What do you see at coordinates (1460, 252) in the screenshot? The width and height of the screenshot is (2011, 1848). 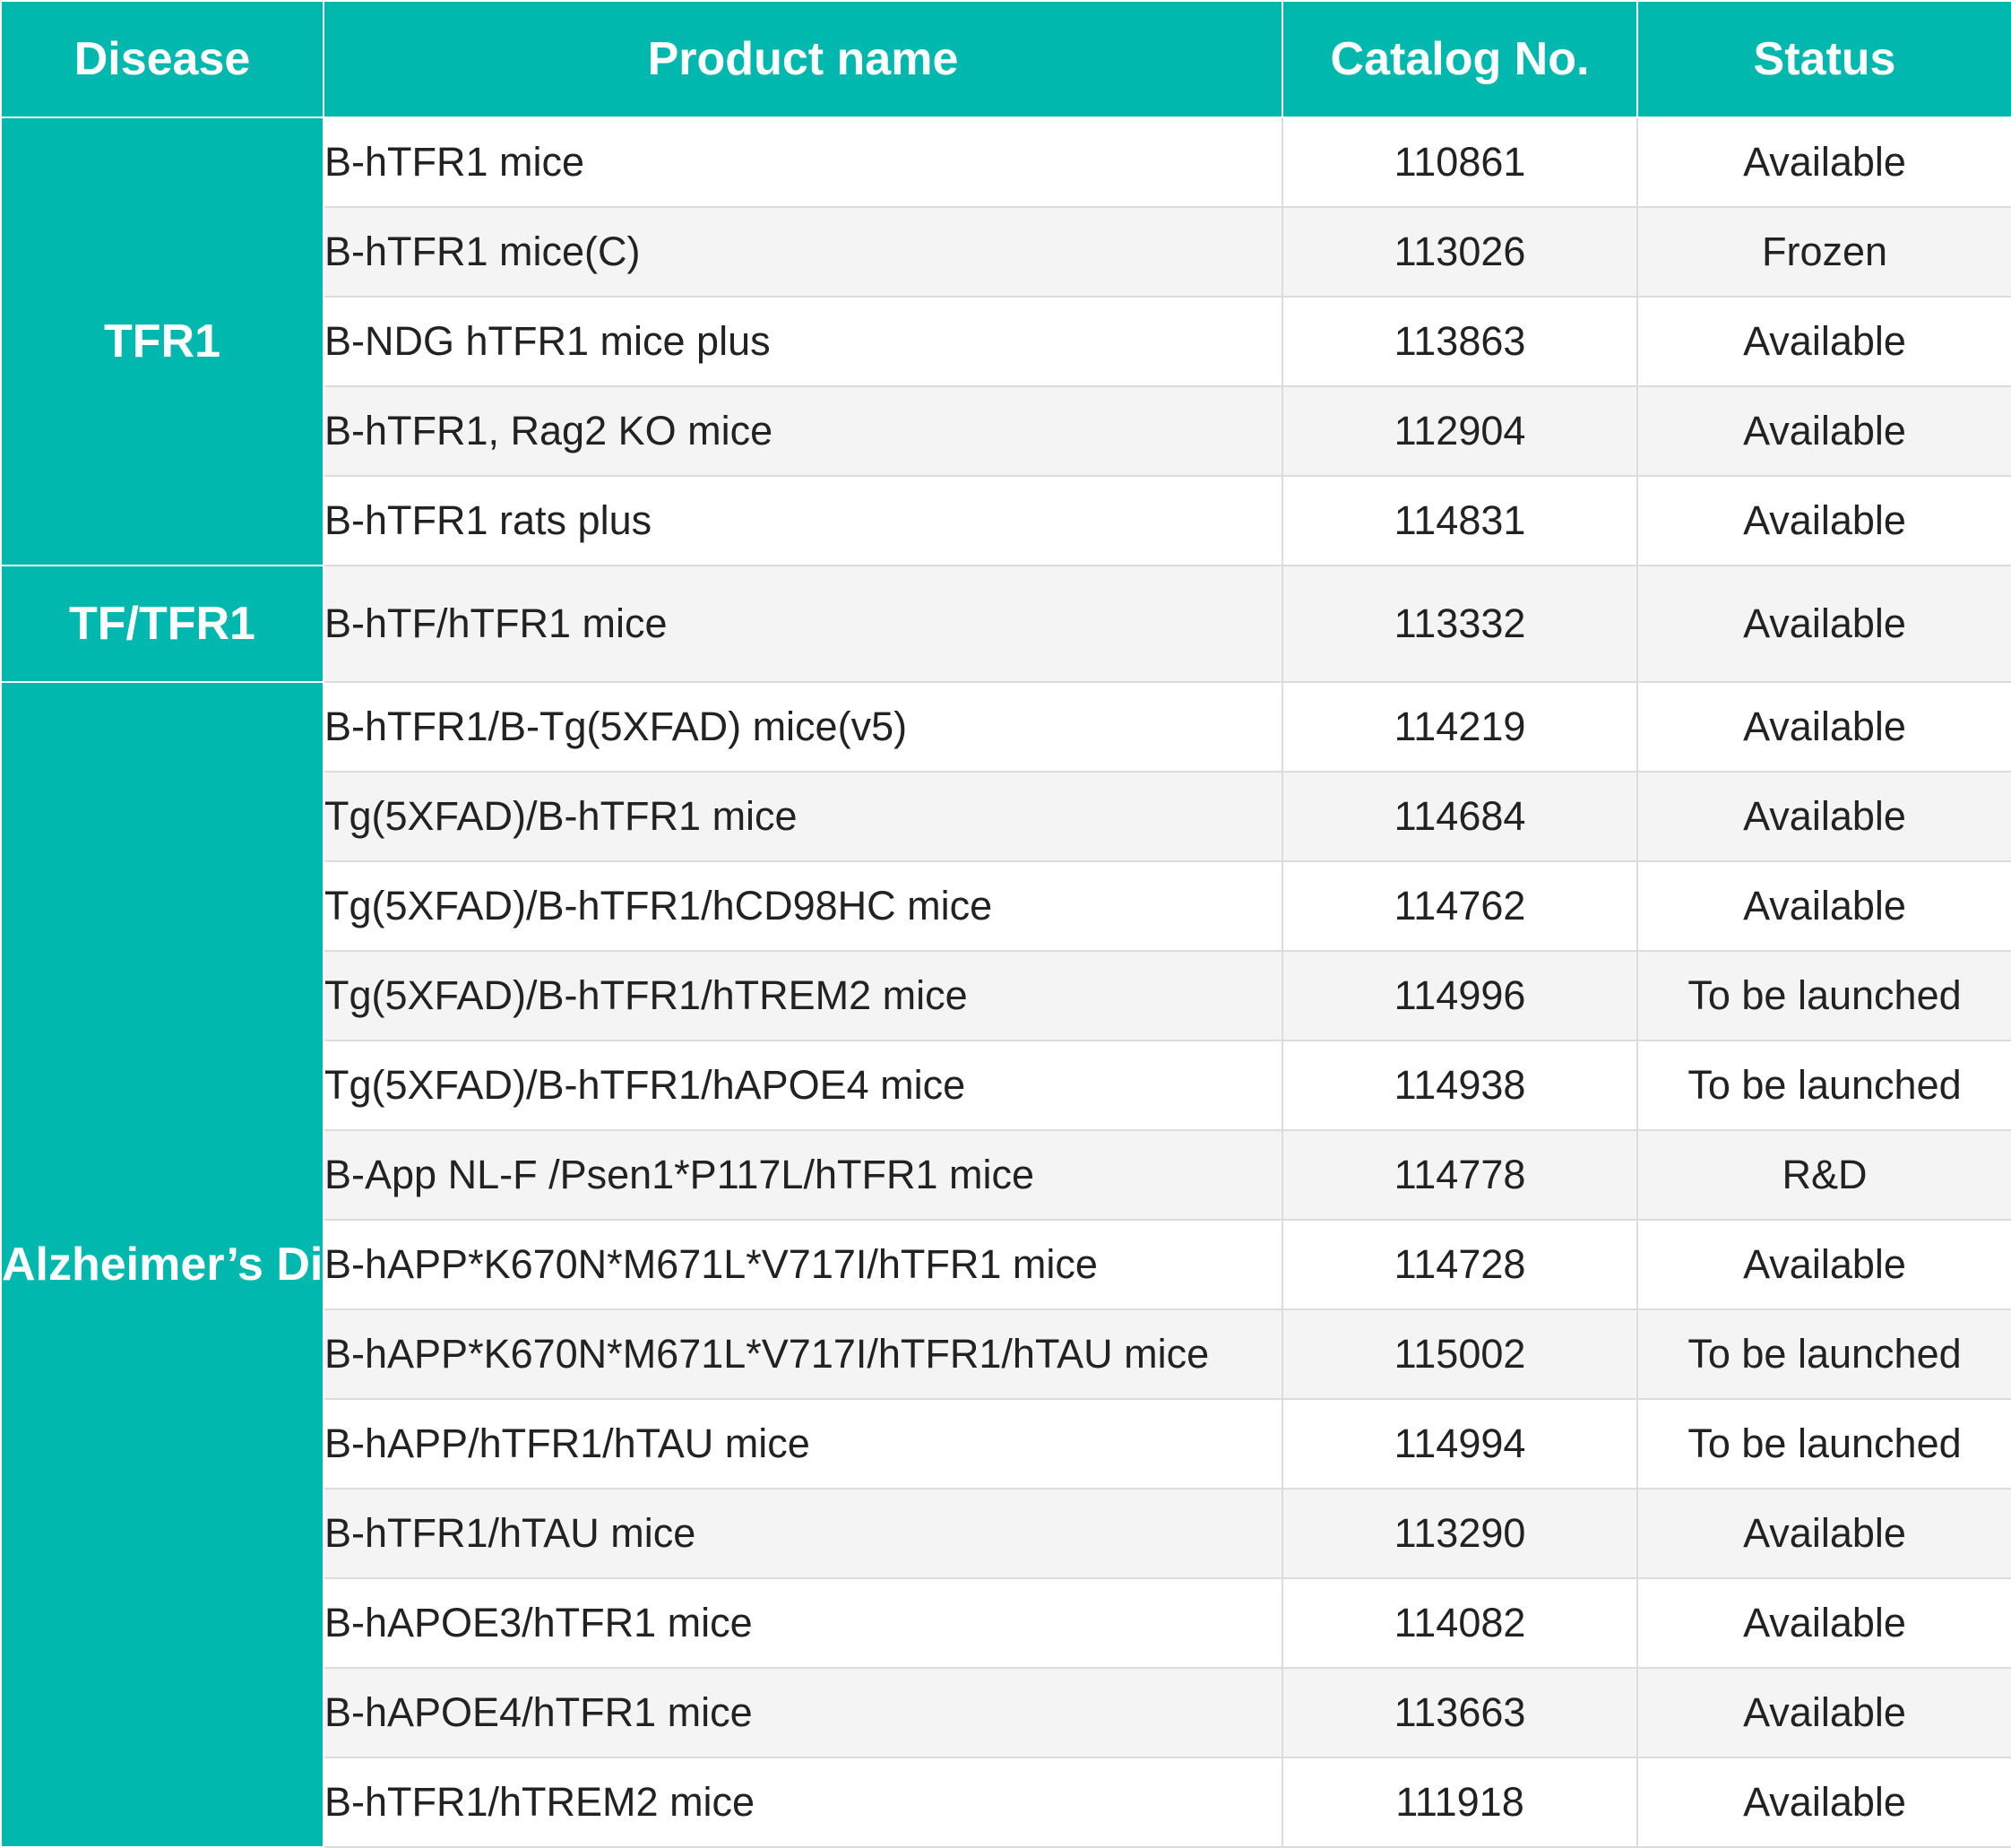 I see `catalog-no-cell: 113026` at bounding box center [1460, 252].